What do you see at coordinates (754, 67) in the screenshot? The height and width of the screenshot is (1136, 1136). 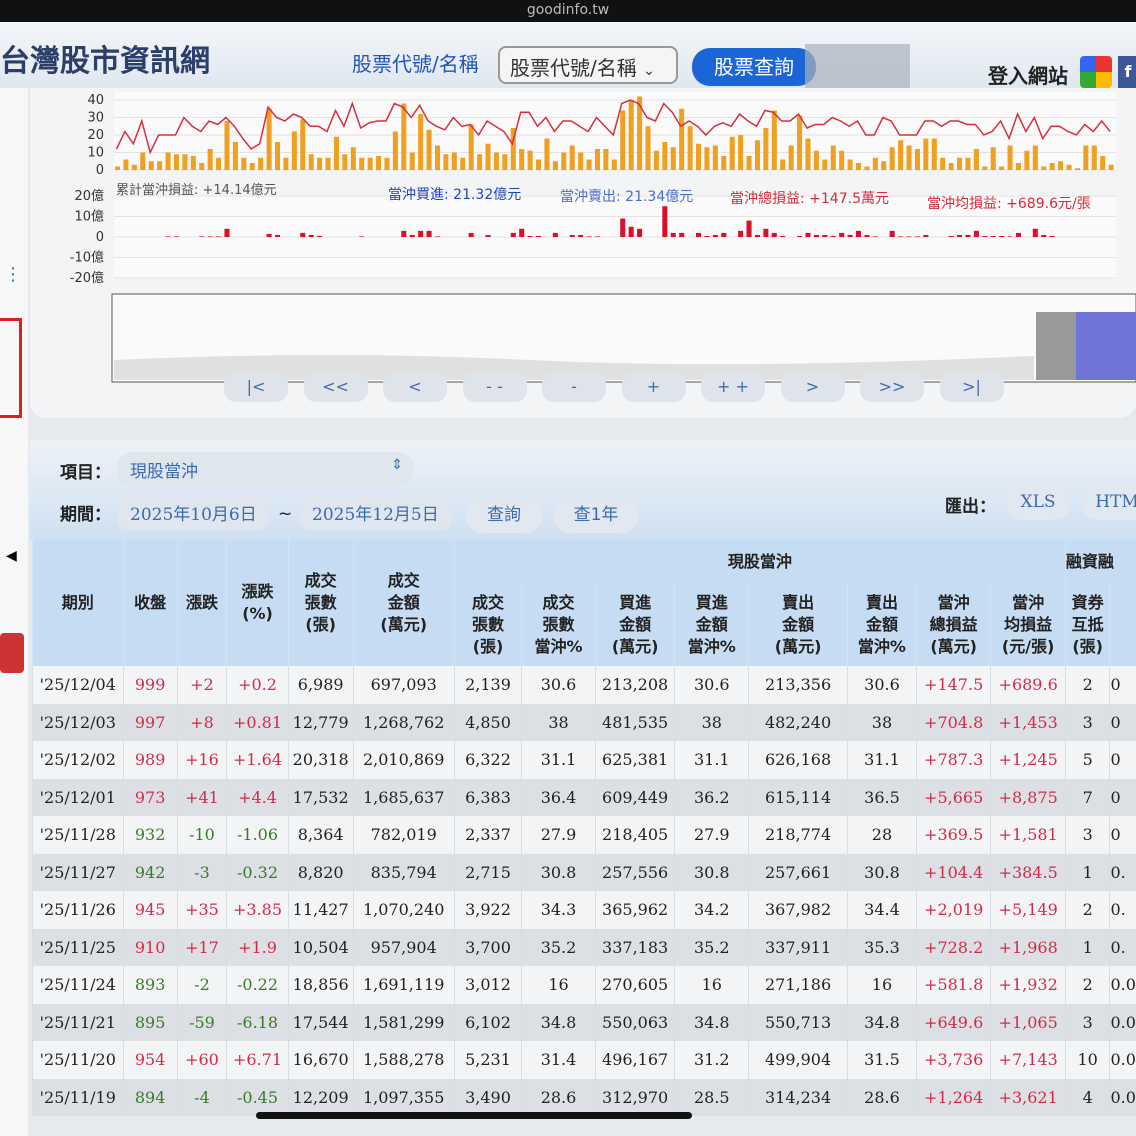 I see `stock-query-button: 股票查詢` at bounding box center [754, 67].